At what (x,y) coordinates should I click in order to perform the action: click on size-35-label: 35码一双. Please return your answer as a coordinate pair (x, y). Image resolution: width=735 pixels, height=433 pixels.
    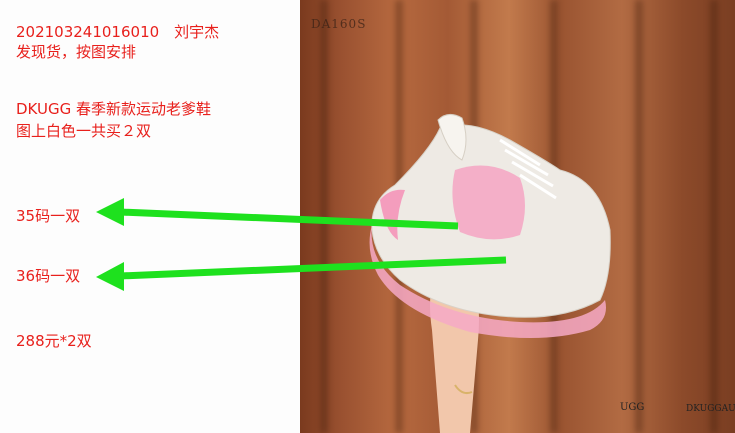
    Looking at the image, I should click on (48, 216).